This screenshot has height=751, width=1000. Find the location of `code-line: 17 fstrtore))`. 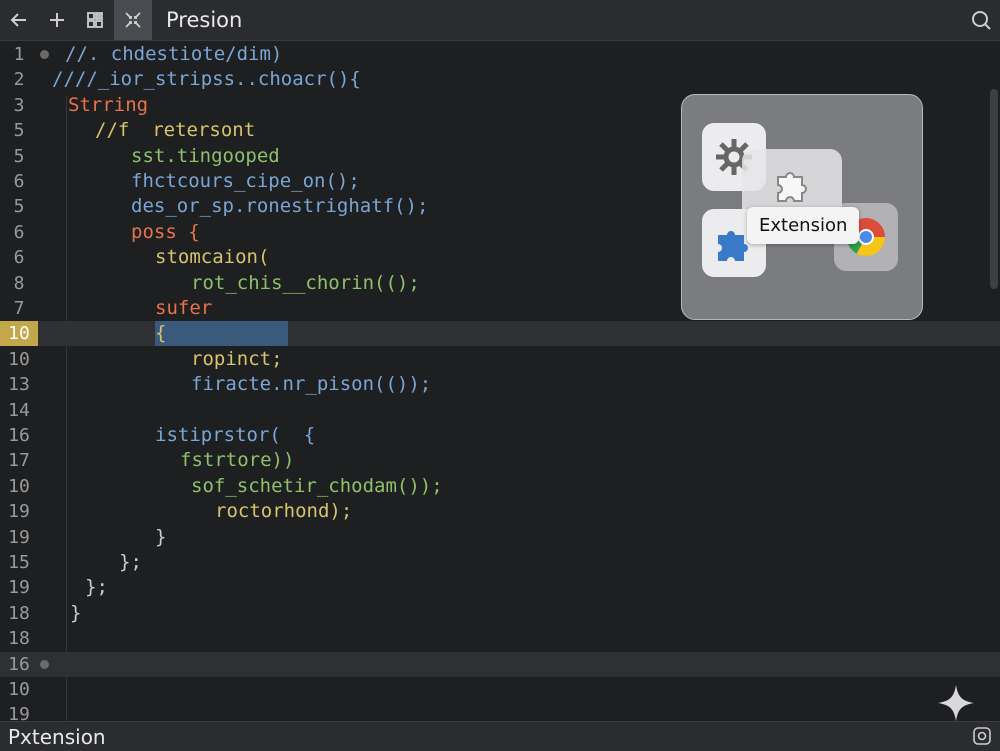

code-line: 17 fstrtore)) is located at coordinates (500, 460).